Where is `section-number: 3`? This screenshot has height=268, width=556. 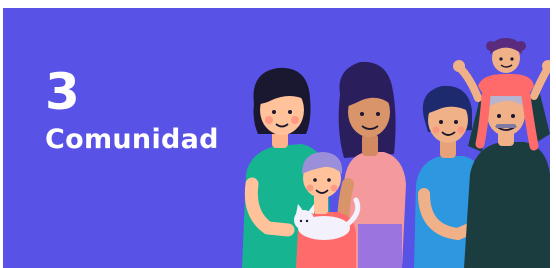
section-number: 3 is located at coordinates (62, 92).